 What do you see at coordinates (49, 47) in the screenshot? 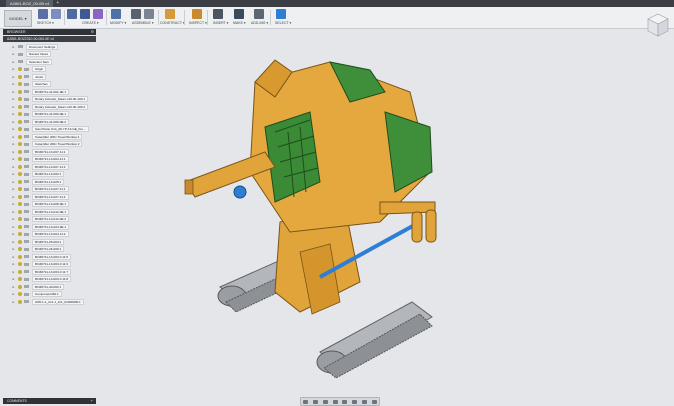
I see `browser-item: ▸ Document Settings` at bounding box center [49, 47].